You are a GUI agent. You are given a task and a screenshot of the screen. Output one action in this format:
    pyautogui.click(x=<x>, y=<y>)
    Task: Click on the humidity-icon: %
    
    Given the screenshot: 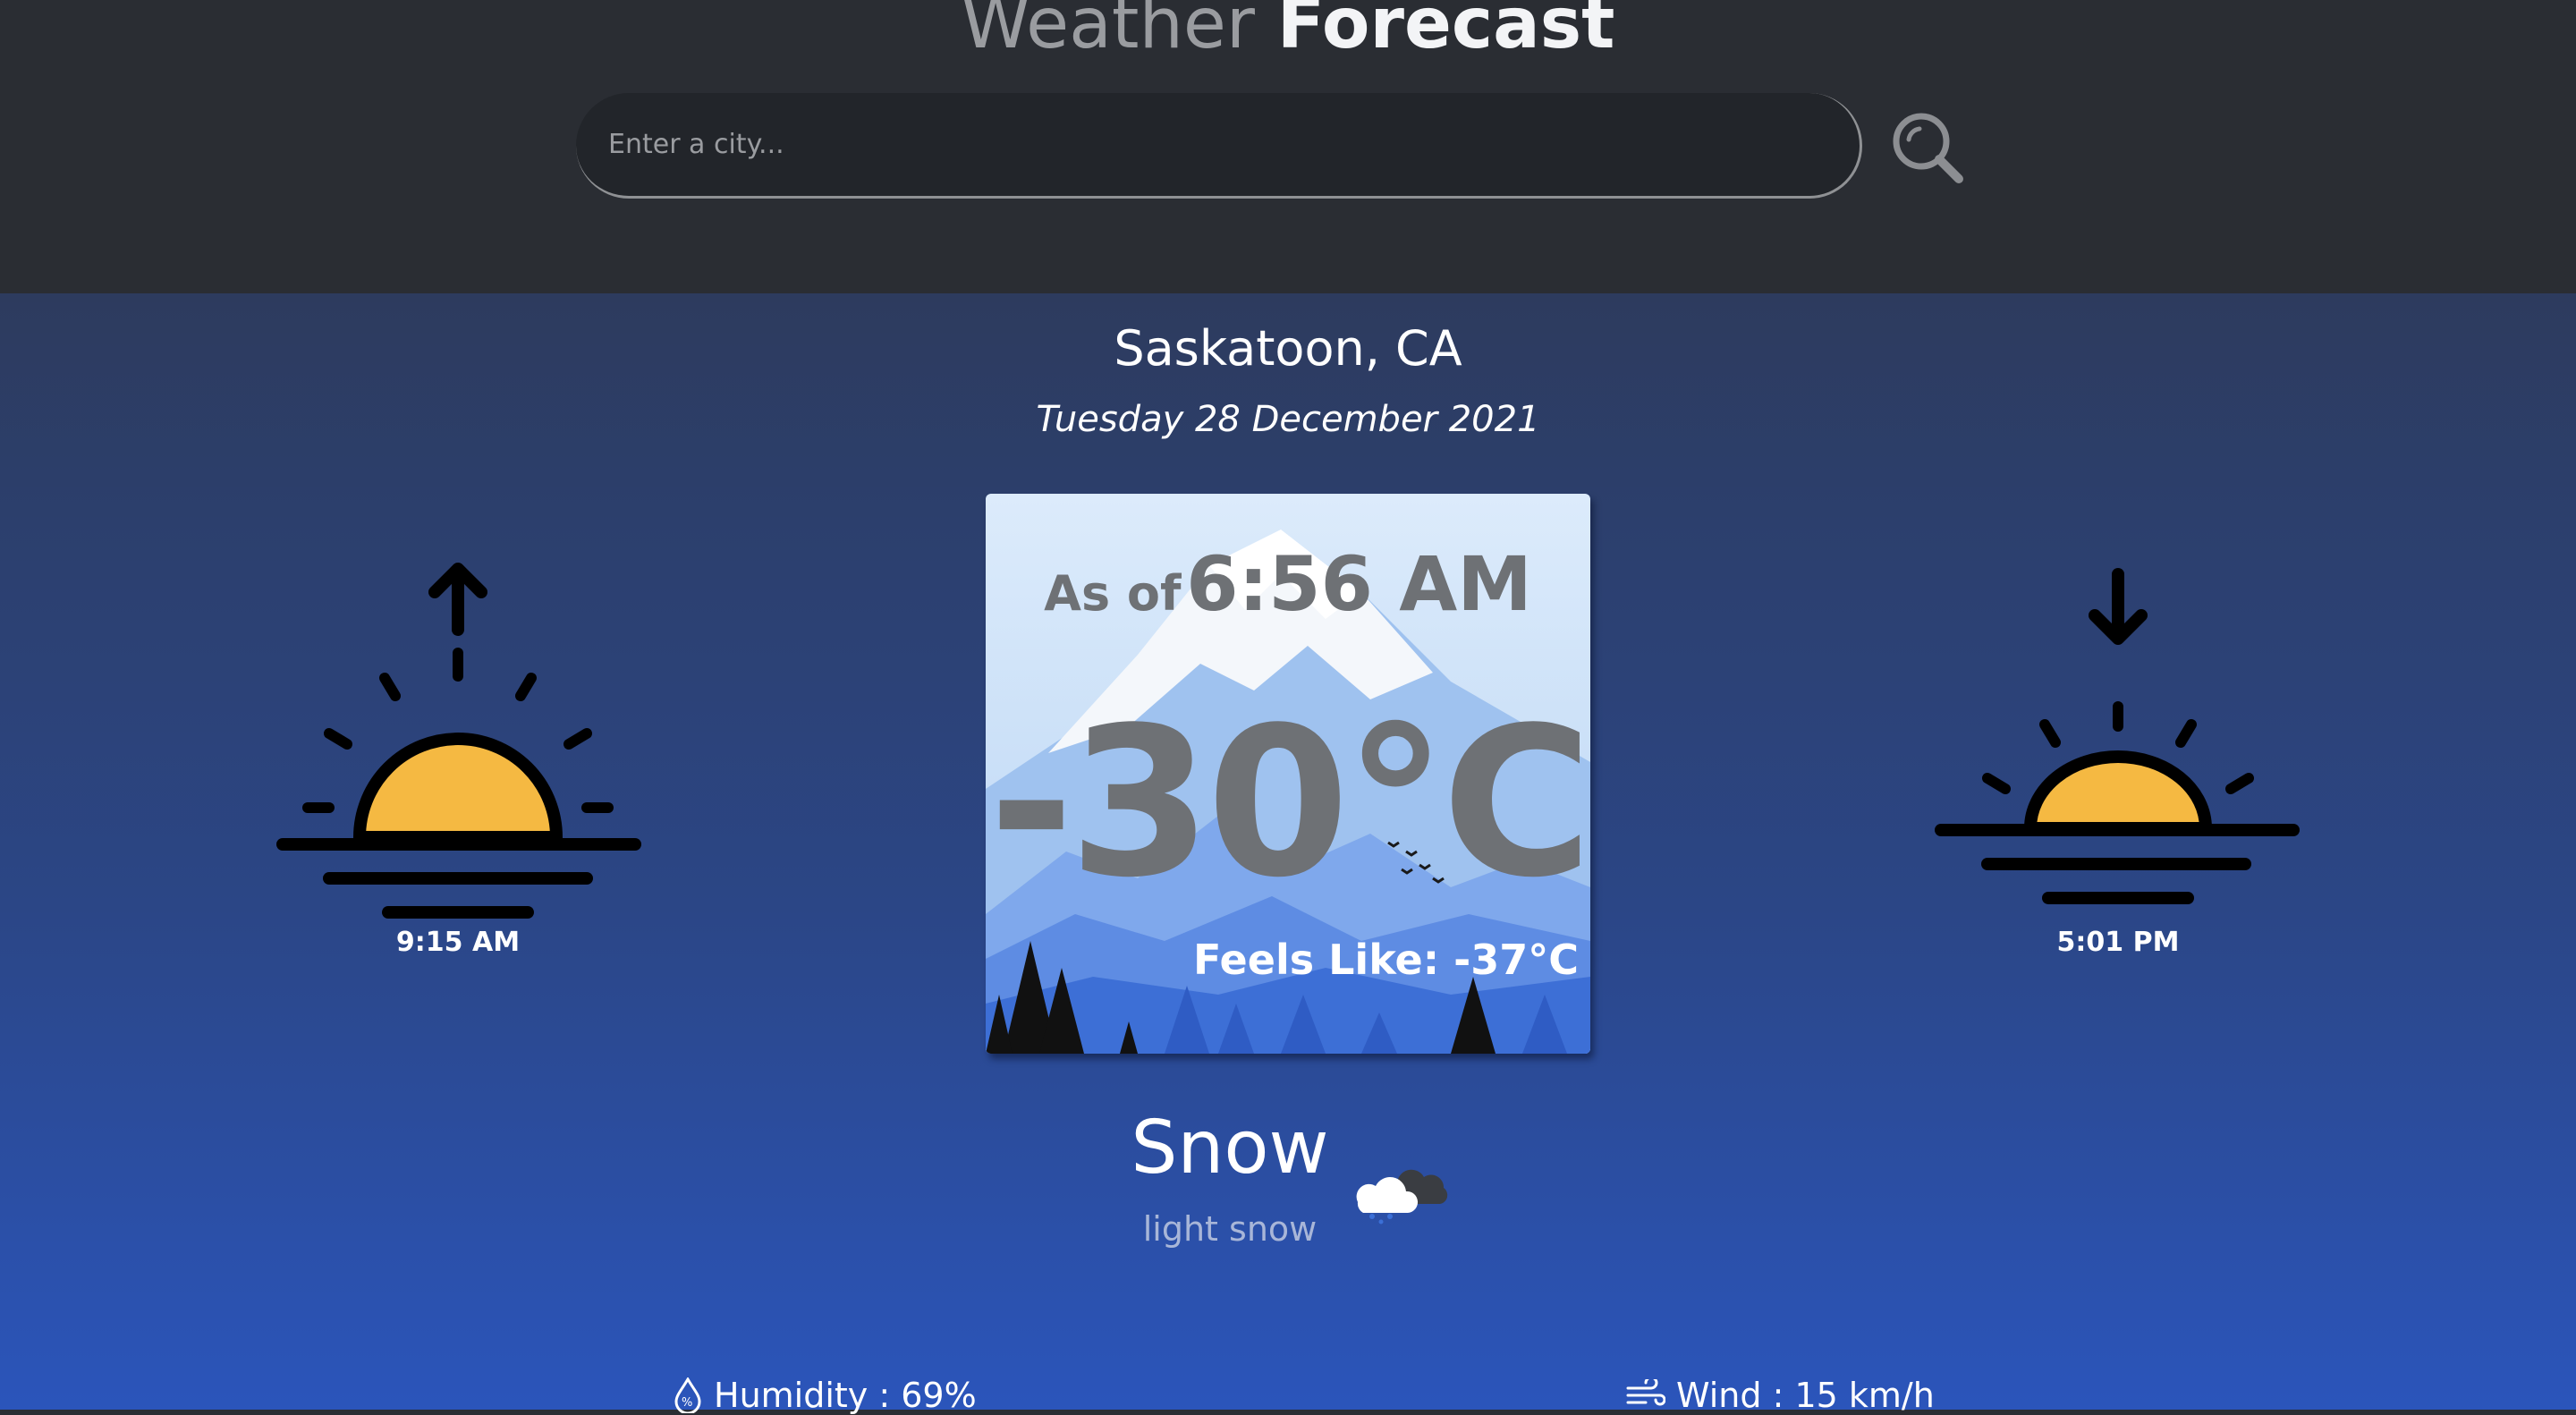 What is the action you would take?
    pyautogui.click(x=687, y=1395)
    